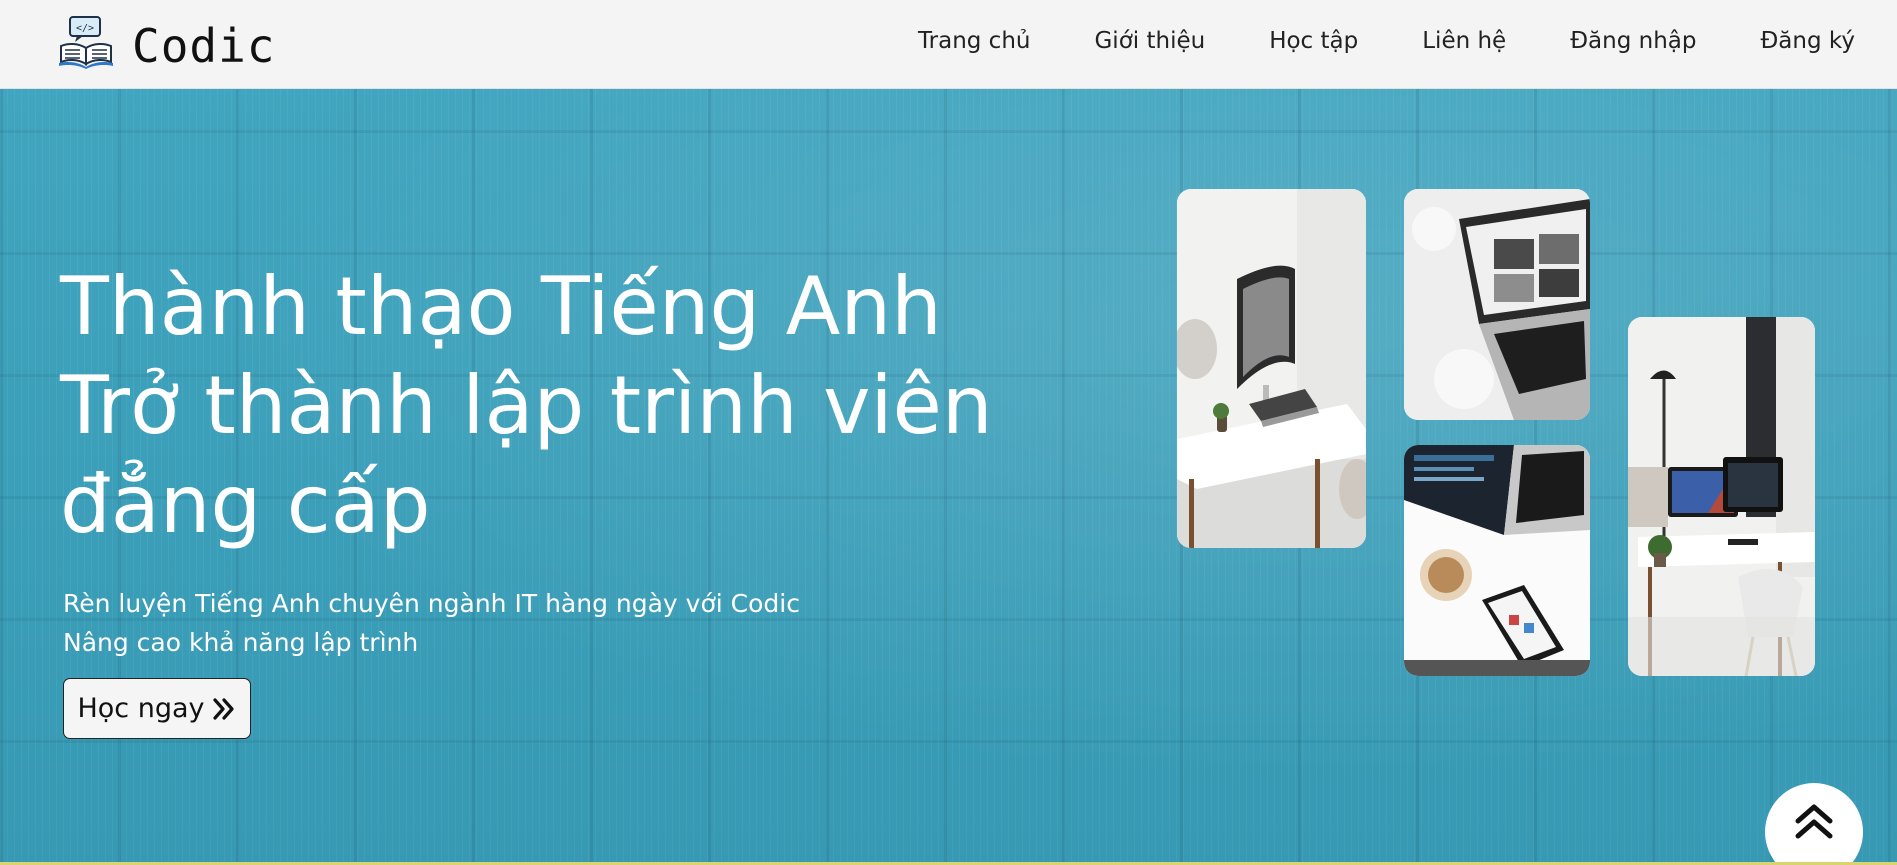 This screenshot has height=865, width=1897. What do you see at coordinates (1271, 368) in the screenshot?
I see `desk-monitor-photo` at bounding box center [1271, 368].